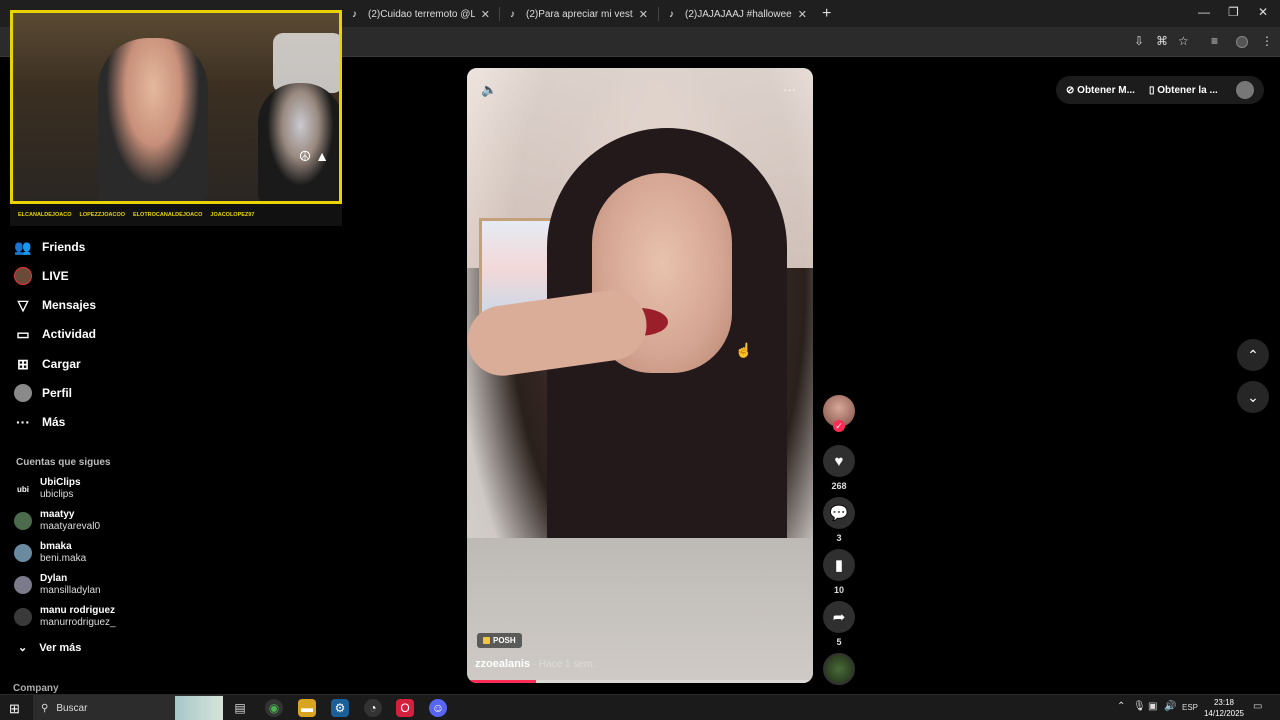 This screenshot has width=1280, height=720. What do you see at coordinates (50, 553) in the screenshot?
I see `following-item: bmaka beni.maka` at bounding box center [50, 553].